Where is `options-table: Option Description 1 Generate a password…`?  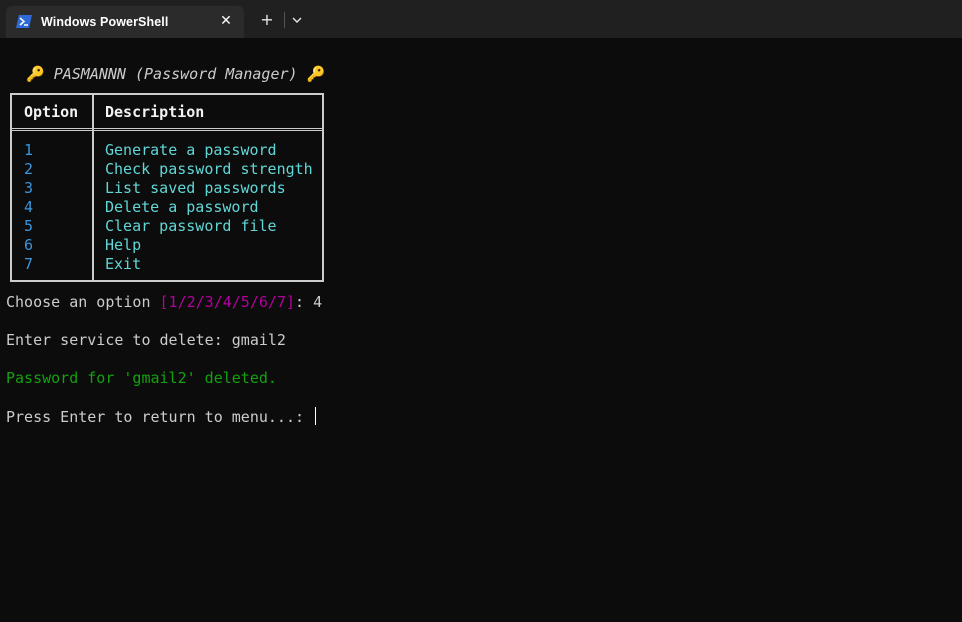 options-table: Option Description 1 Generate a password… is located at coordinates (167, 187).